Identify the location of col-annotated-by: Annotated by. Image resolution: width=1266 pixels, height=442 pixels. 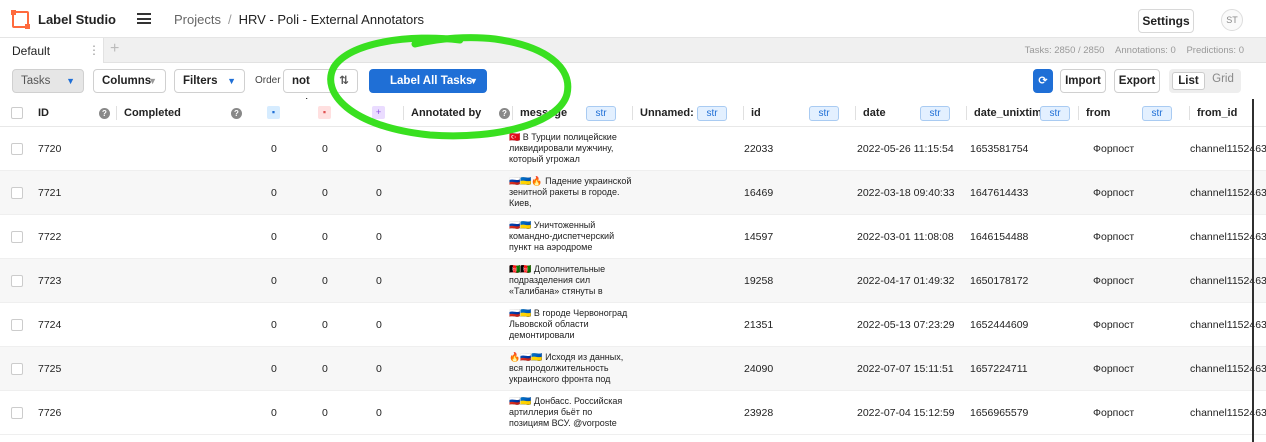
(441, 113).